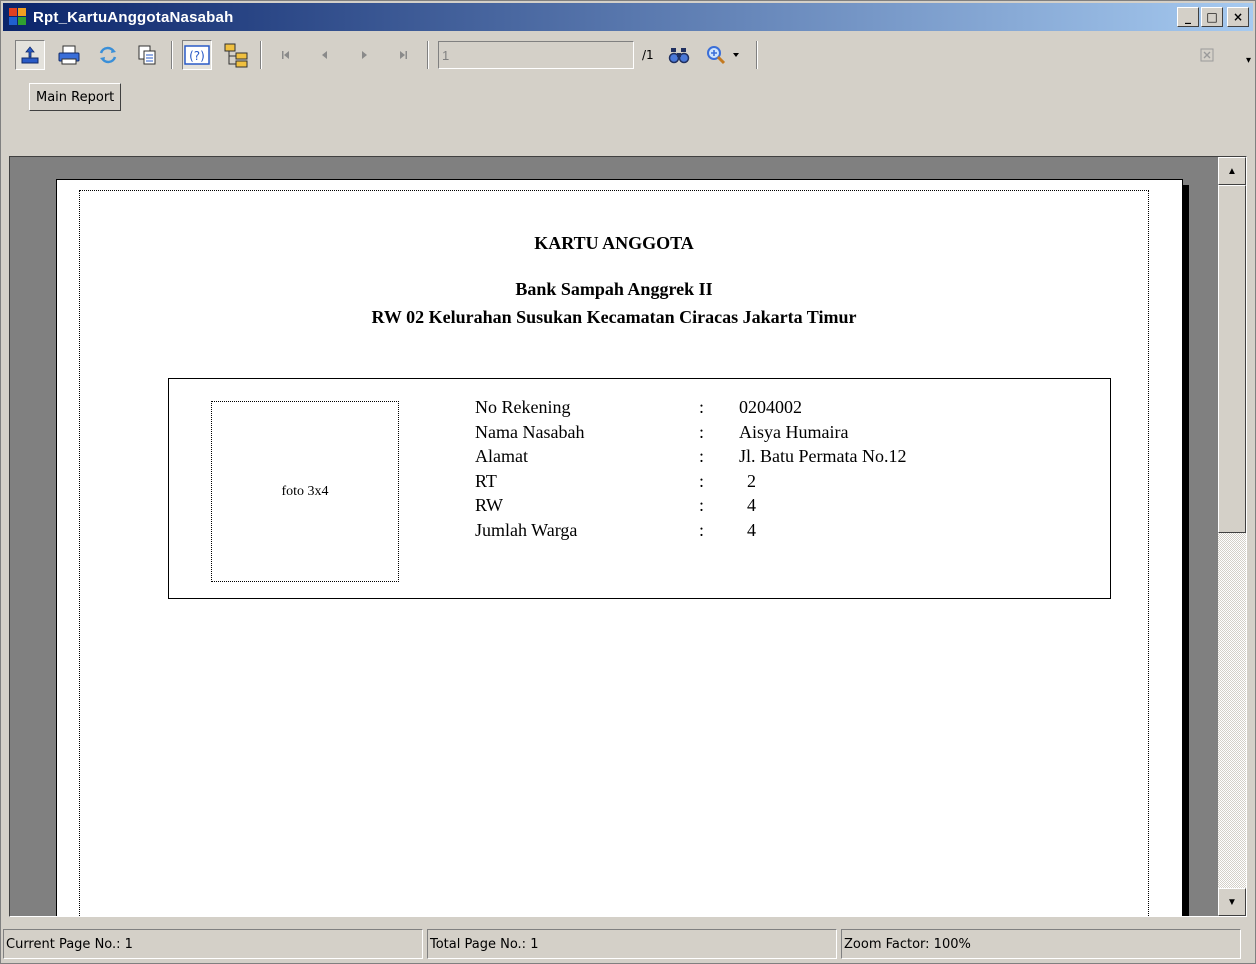  I want to click on refresh-button, so click(108, 55).